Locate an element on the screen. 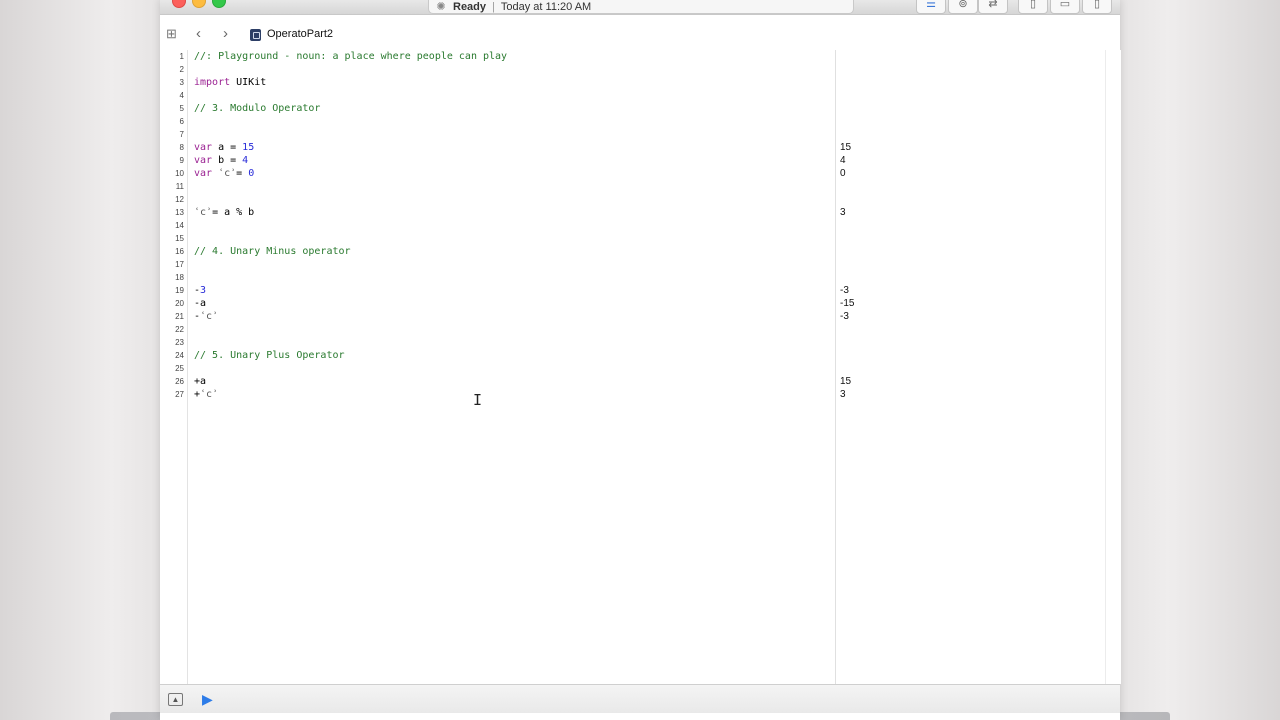  code-line: 19 -3 is located at coordinates (497, 290).